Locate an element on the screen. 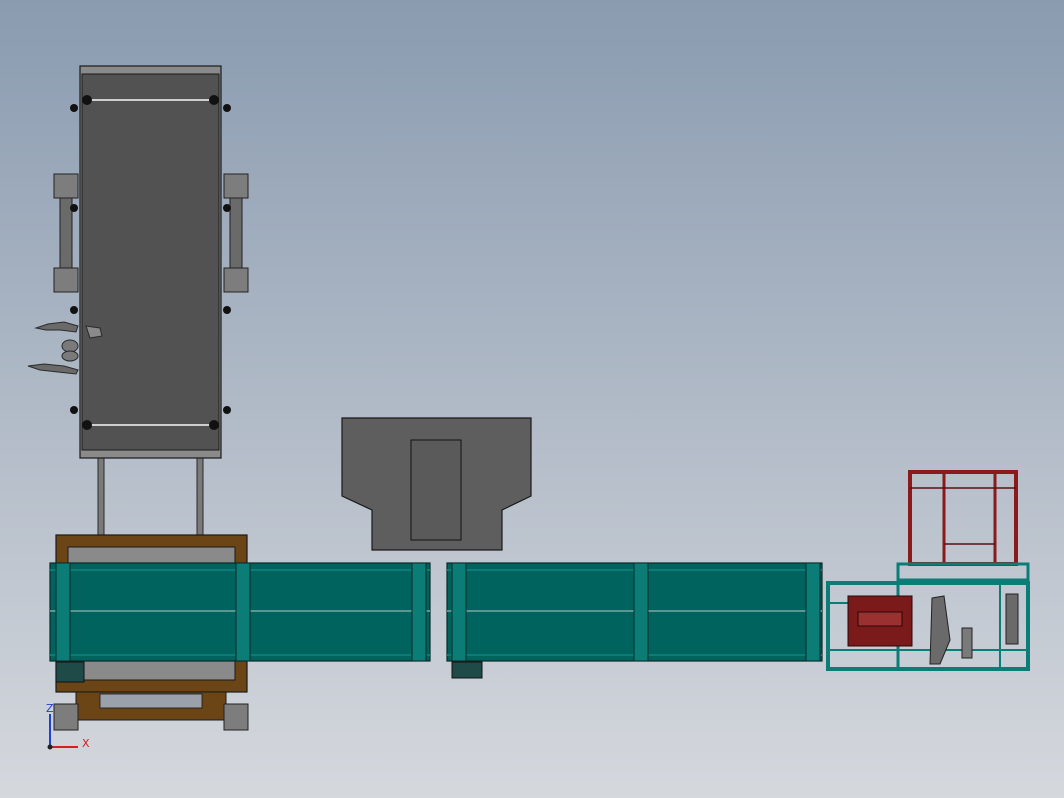 The image size is (1064, 798). conveyor-2-motor is located at coordinates (467, 670).